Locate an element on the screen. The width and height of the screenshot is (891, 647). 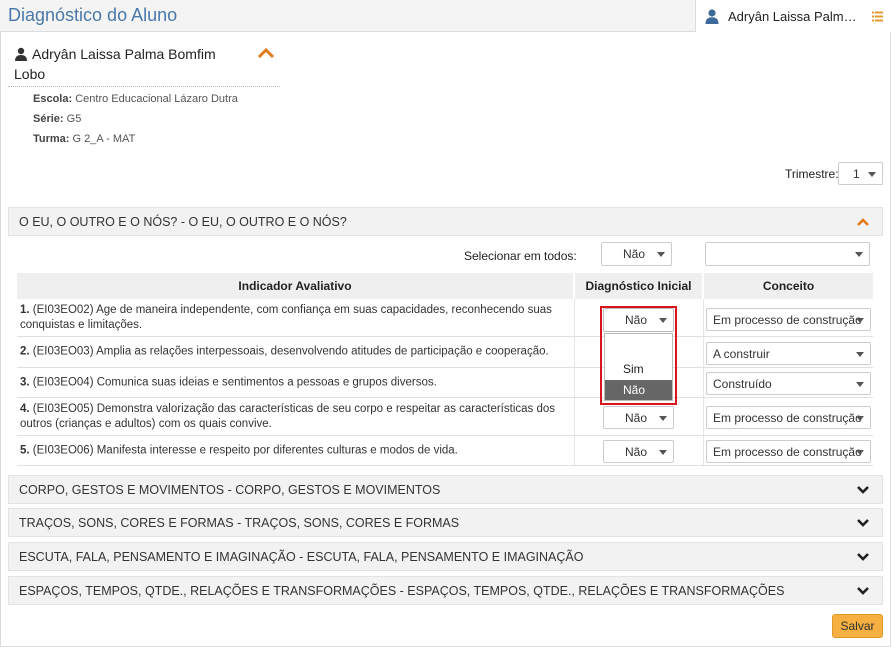
option-sim: Sim is located at coordinates (638, 369).